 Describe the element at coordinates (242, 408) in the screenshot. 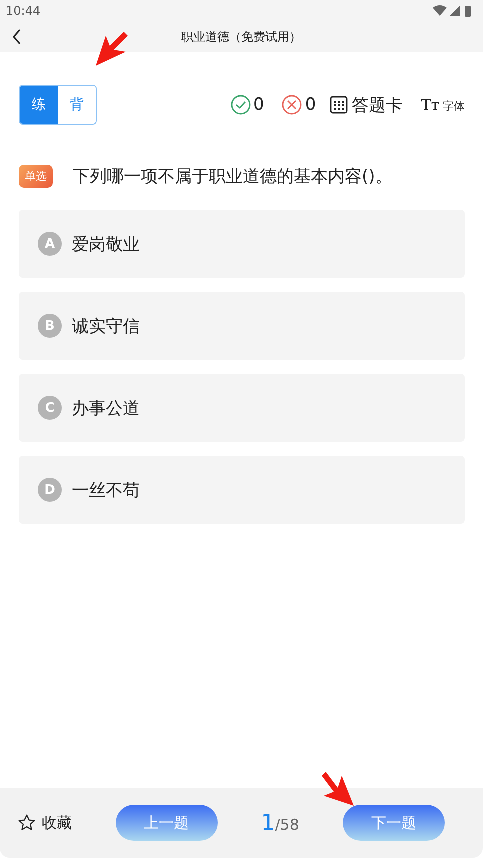

I see `answer-option: C 办事公道` at that location.